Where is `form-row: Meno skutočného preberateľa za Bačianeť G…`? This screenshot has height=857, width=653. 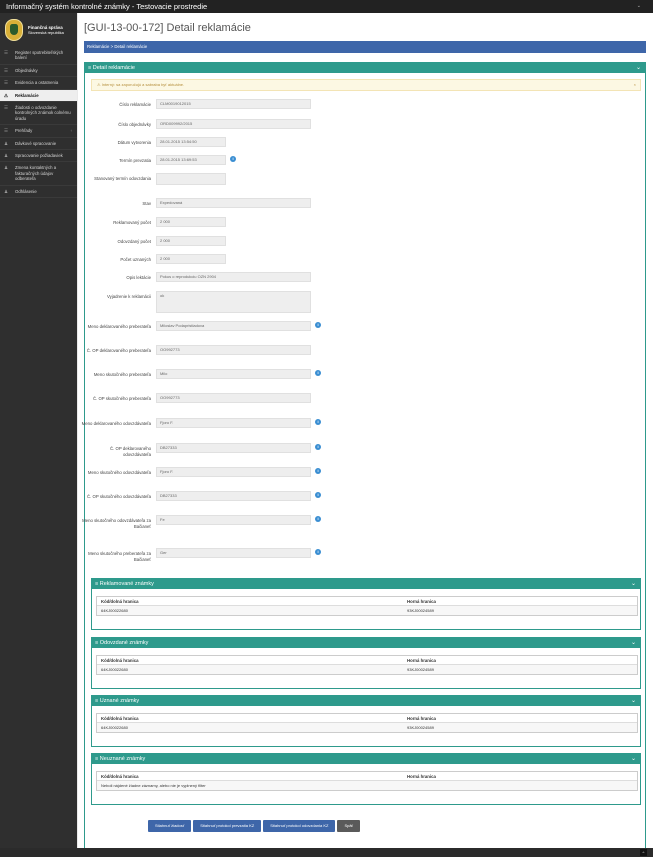
form-row: Meno skutočného preberateľa za Bačianeť G… is located at coordinates (235, 558).